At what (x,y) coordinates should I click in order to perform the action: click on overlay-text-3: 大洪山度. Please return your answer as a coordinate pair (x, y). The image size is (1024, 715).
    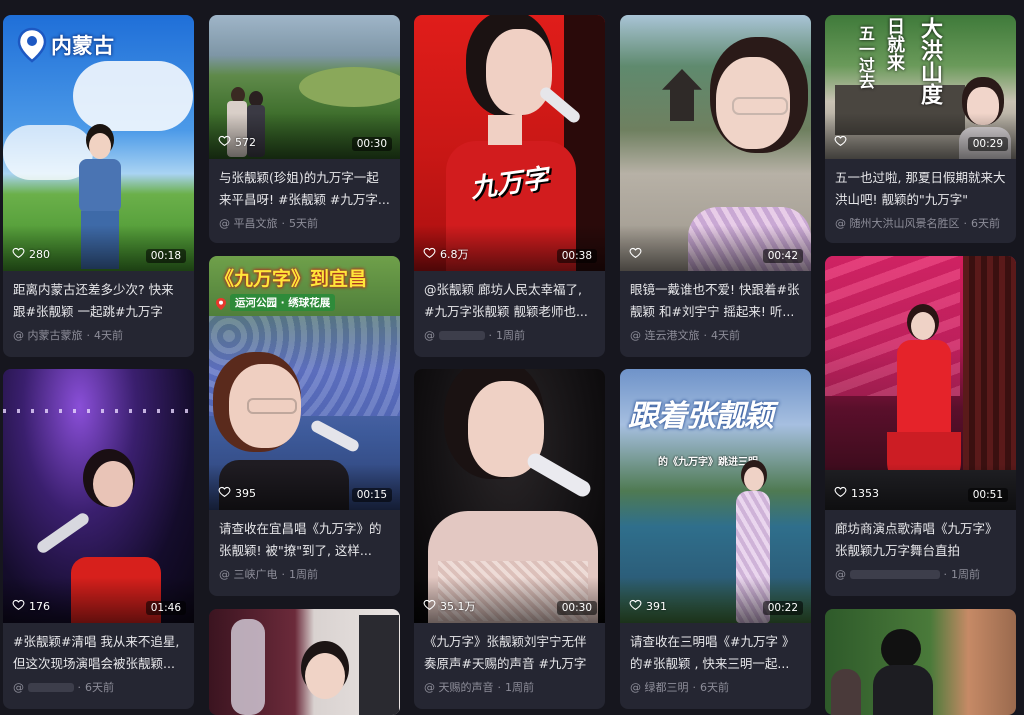
    Looking at the image, I should click on (929, 61).